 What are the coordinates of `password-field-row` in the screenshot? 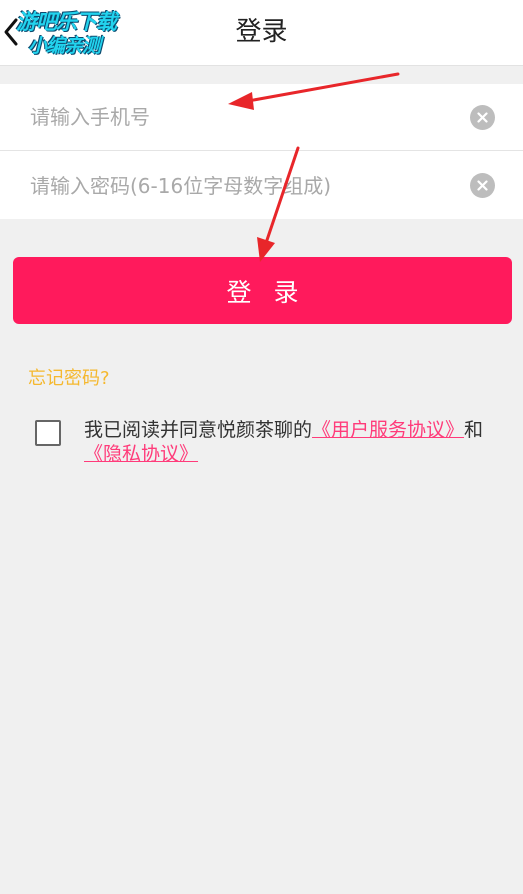 It's located at (261, 185).